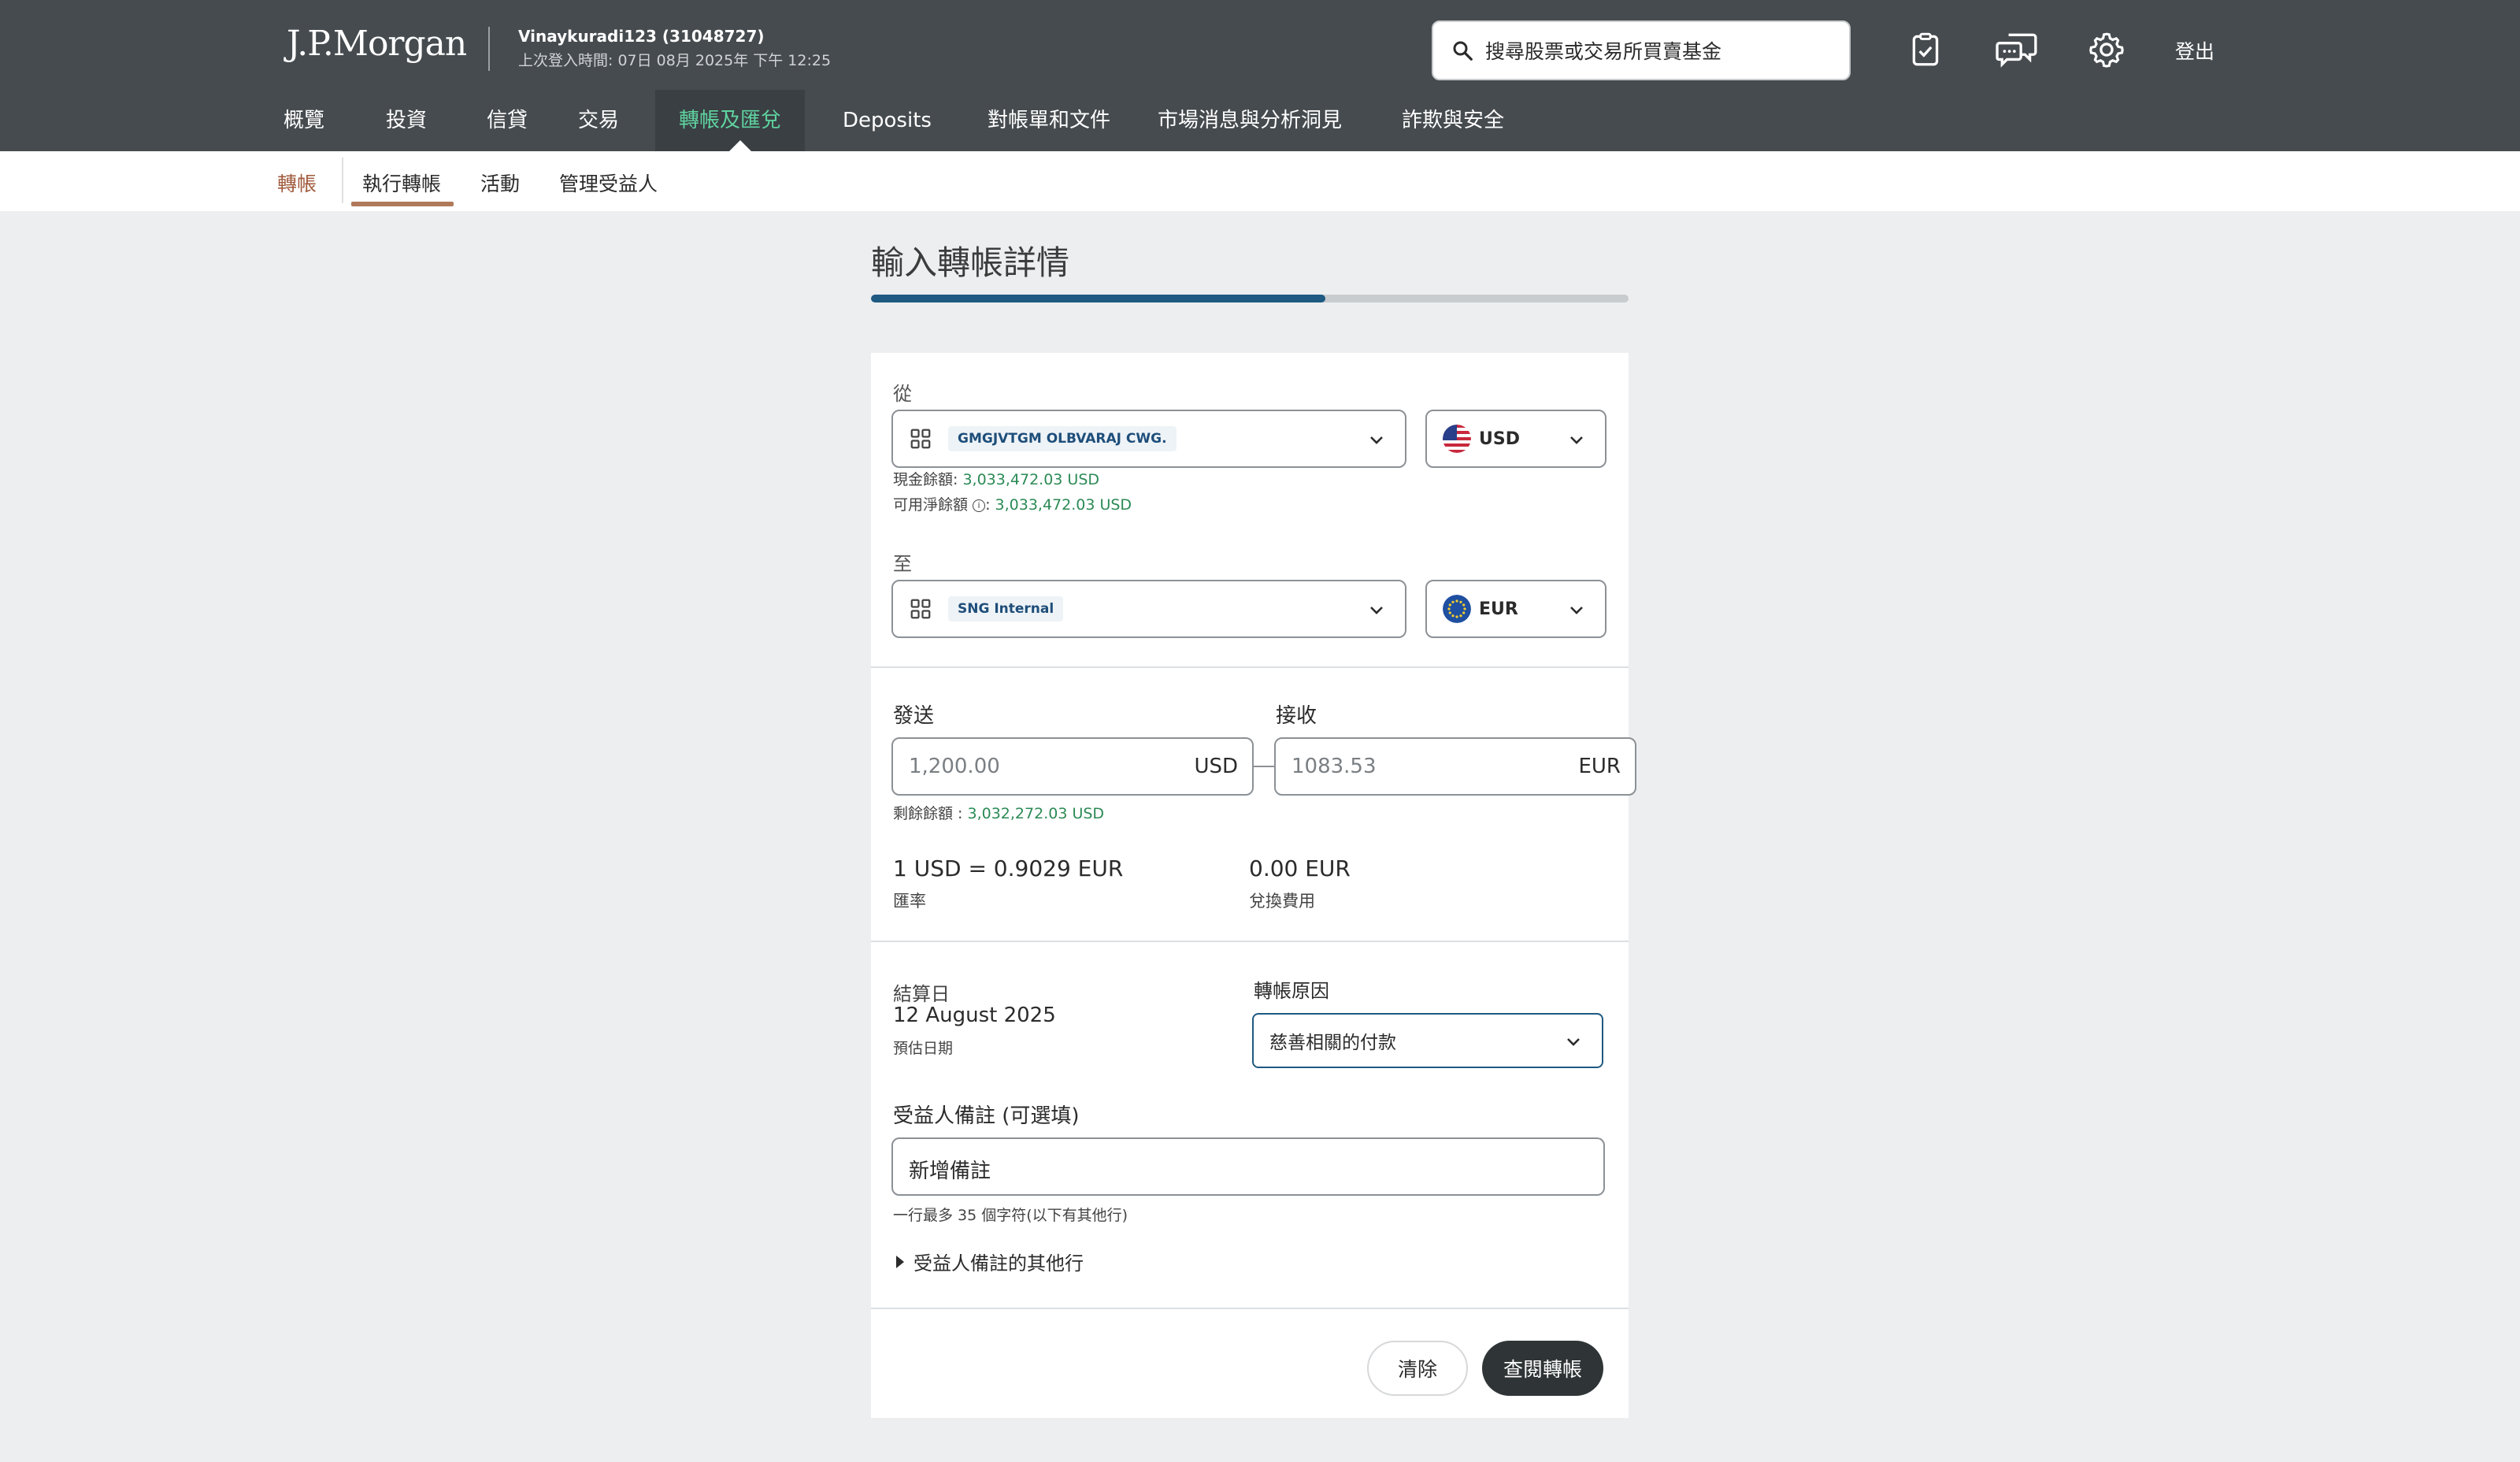 This screenshot has width=2520, height=1462. Describe the element at coordinates (377, 44) in the screenshot. I see `jpmorgan-logo: J.P.Morgan` at that location.